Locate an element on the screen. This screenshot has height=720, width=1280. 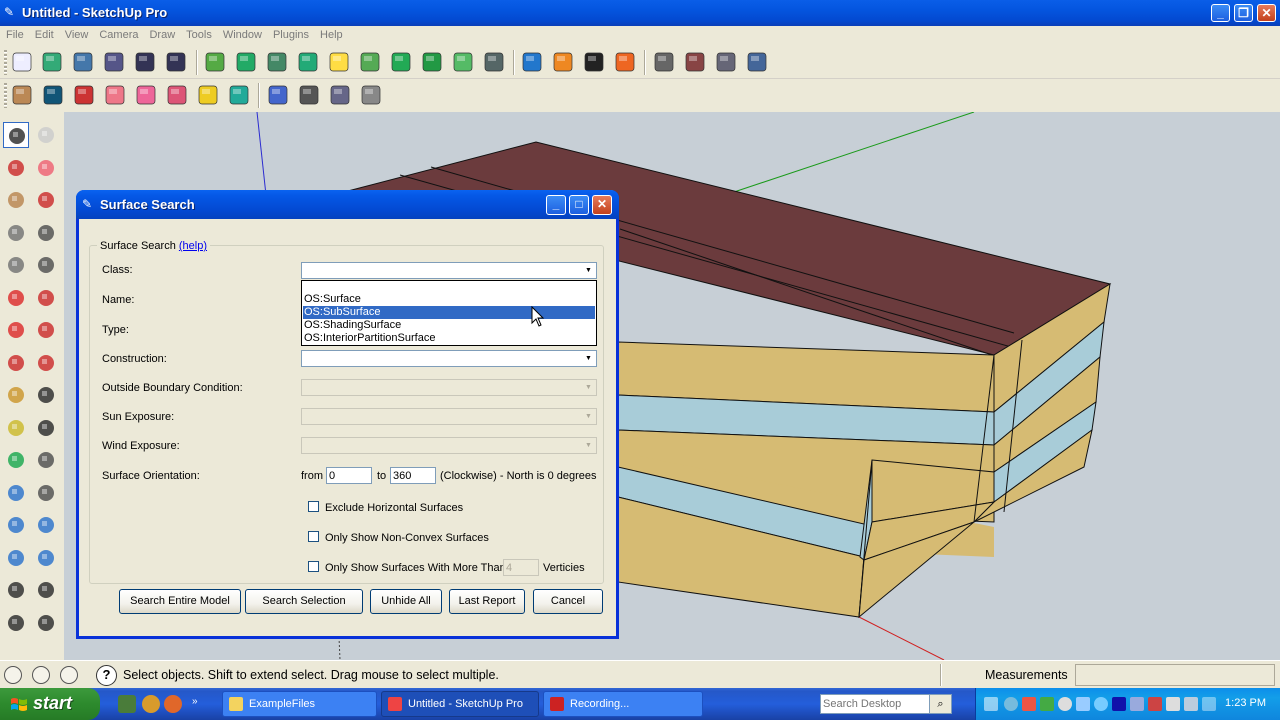
tray-network-icon is located at coordinates (1011, 704).